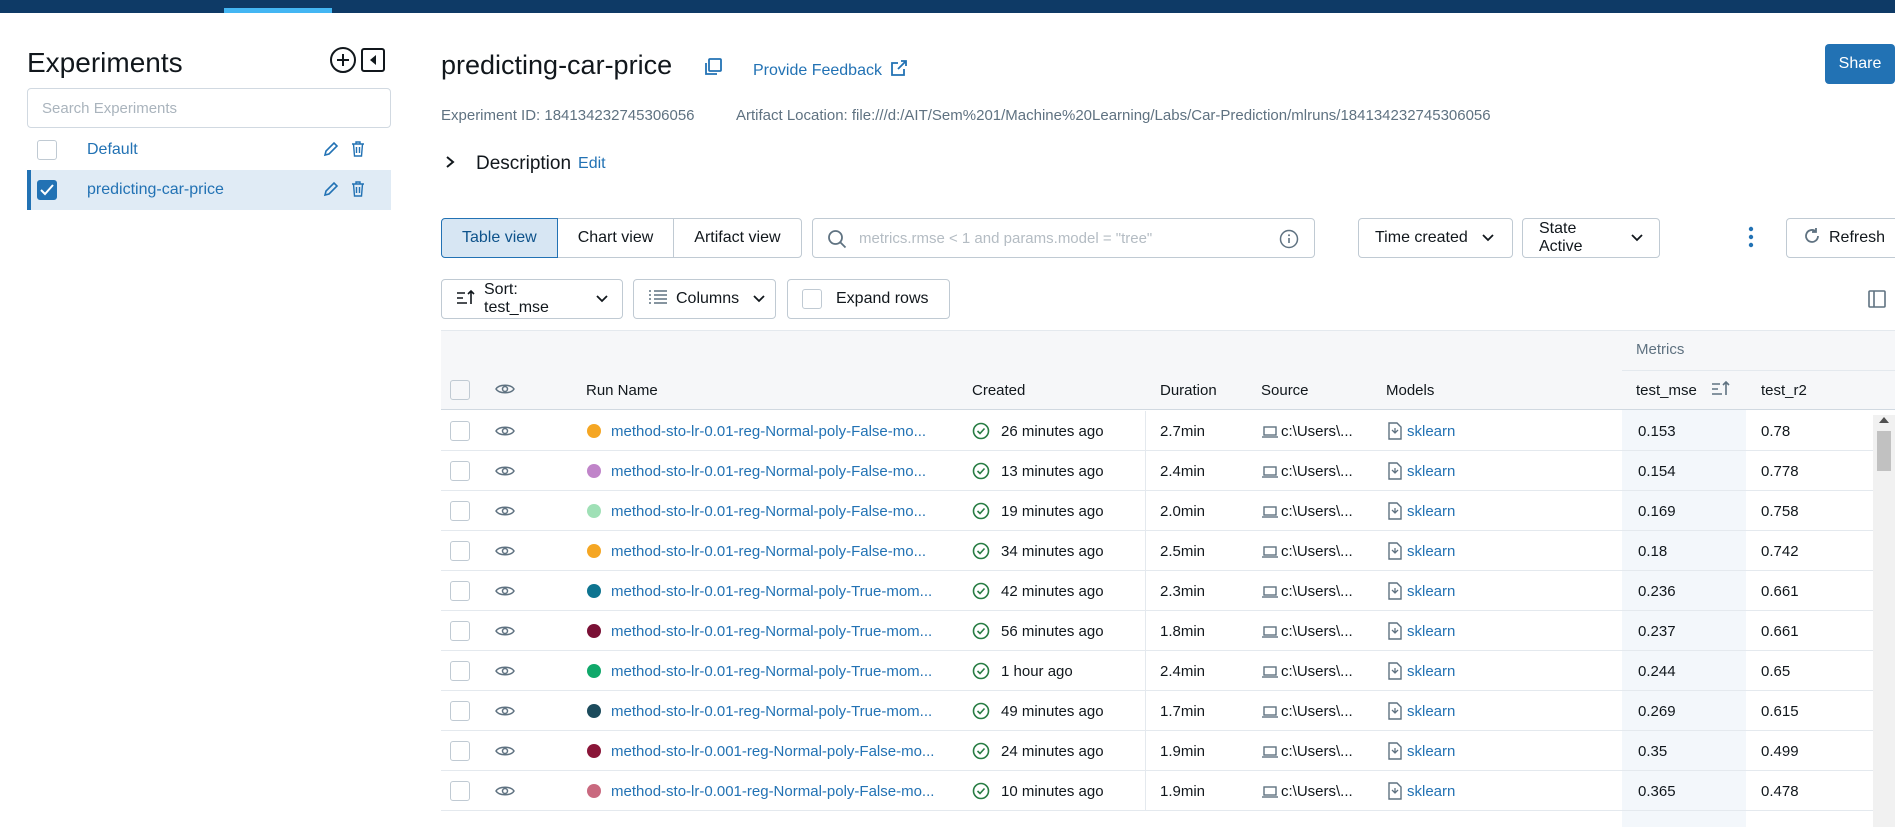 The image size is (1895, 827). What do you see at coordinates (1289, 241) in the screenshot?
I see `info-icon` at bounding box center [1289, 241].